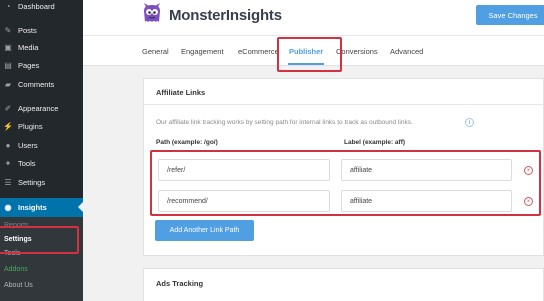 Image resolution: width=544 pixels, height=301 pixels. Describe the element at coordinates (41, 30) in the screenshot. I see `menu-posts: ✎ Posts` at that location.